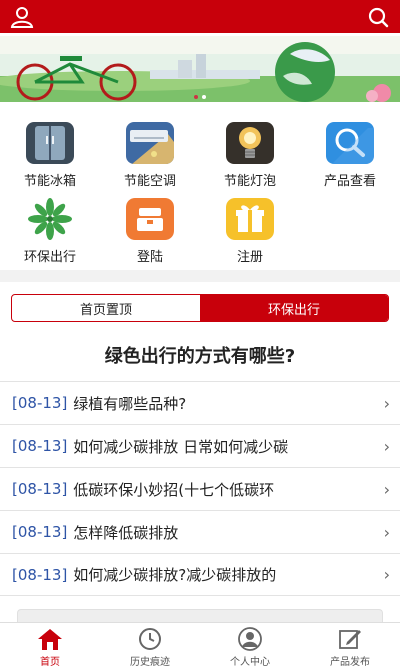  I want to click on list-item: [08-13] 低碳环保小妙招(十七个低碳环 ›, so click(200, 488).